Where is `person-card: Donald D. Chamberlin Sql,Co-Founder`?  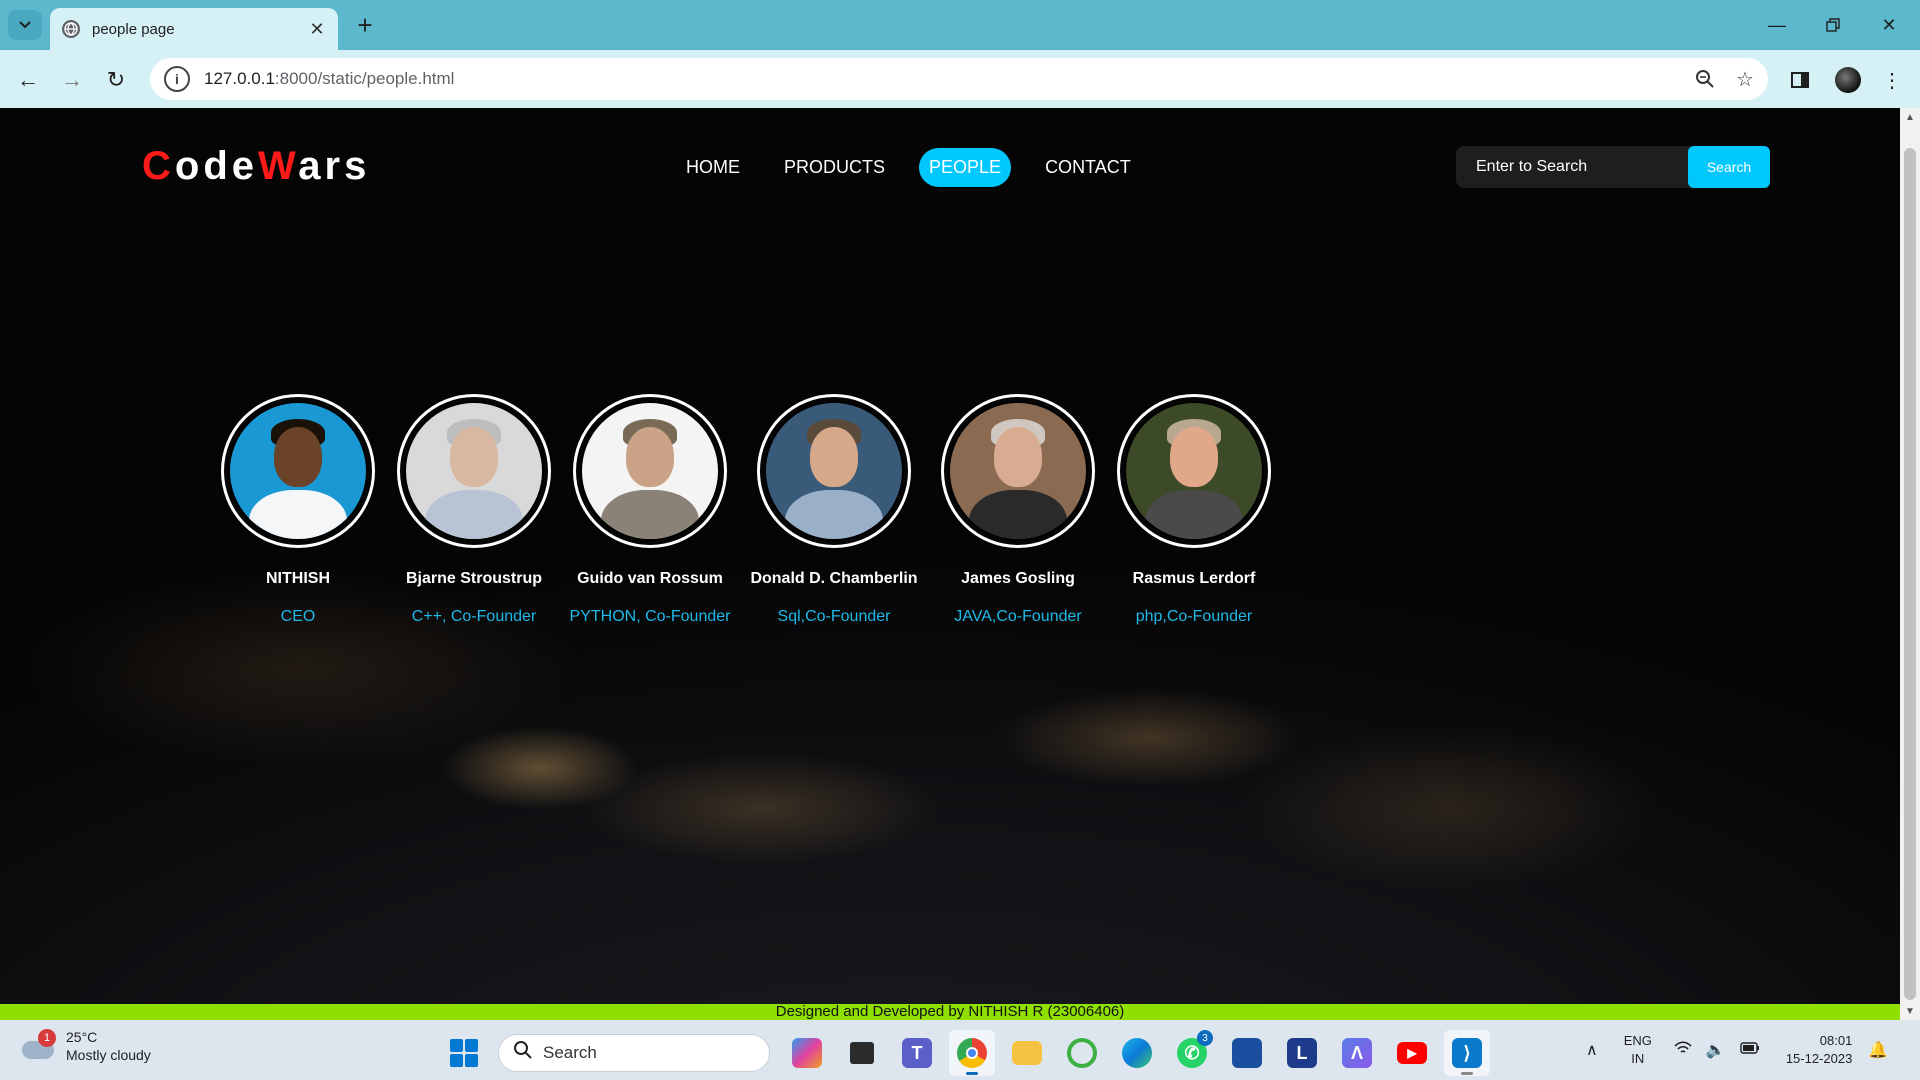
person-card: Donald D. Chamberlin Sql,Co-Founder is located at coordinates (834, 510).